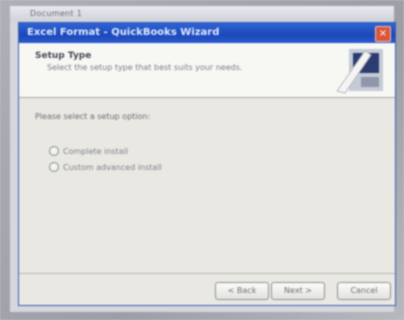  I want to click on title-bar: Excel Format - QuickBooks Wizard ×, so click(207, 33).